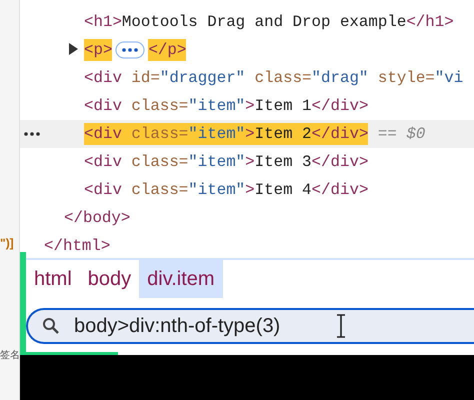 The height and width of the screenshot is (400, 474). What do you see at coordinates (181, 279) in the screenshot?
I see `breadcrumb-tab: div.item` at bounding box center [181, 279].